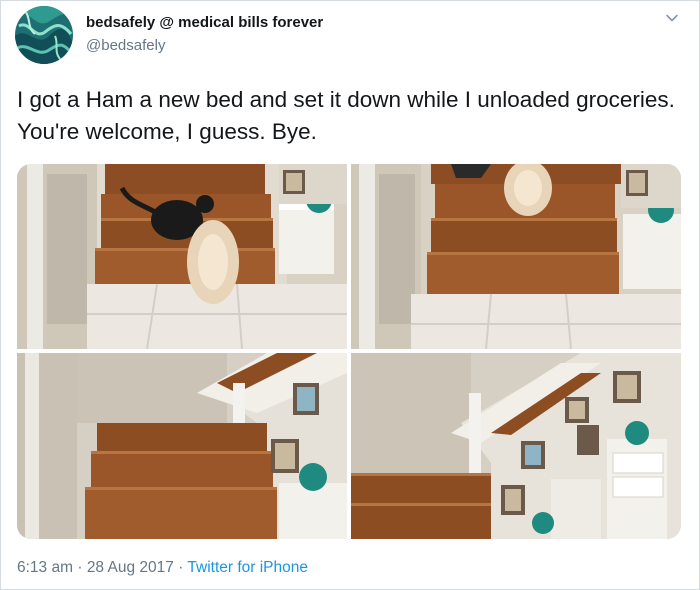  Describe the element at coordinates (45, 567) in the screenshot. I see `tweet-time: 6:13 am` at that location.